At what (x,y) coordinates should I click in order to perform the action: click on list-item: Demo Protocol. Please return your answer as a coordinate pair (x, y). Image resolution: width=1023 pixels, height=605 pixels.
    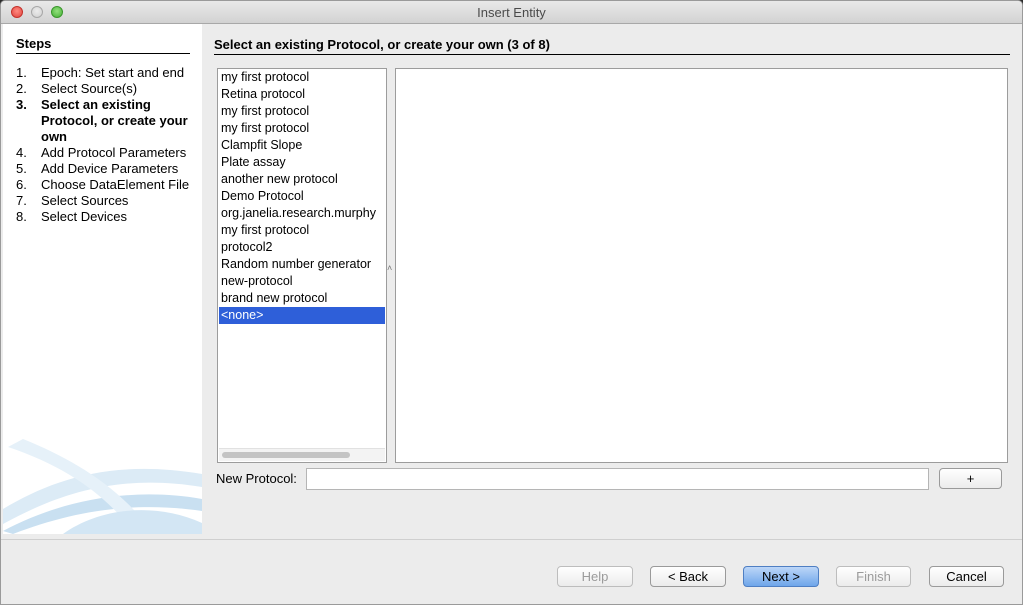
    Looking at the image, I should click on (302, 196).